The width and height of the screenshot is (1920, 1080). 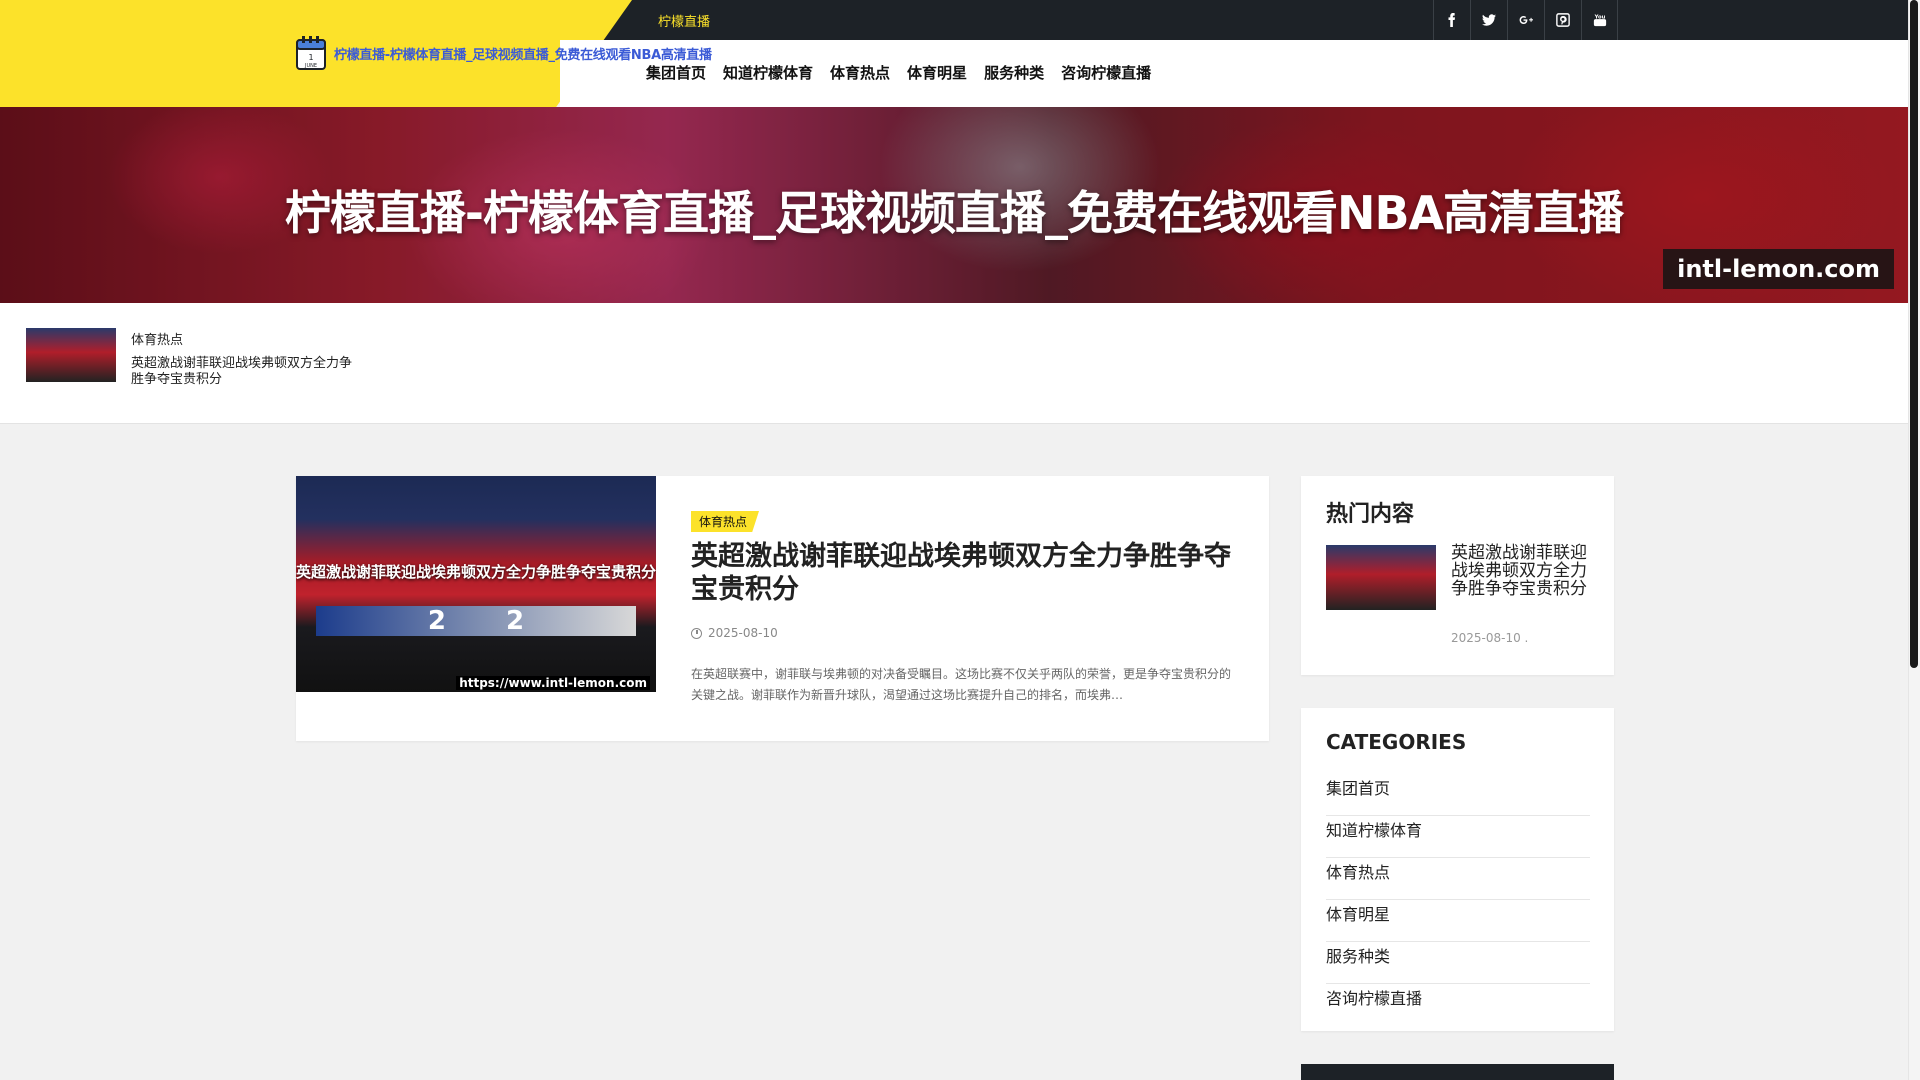 I want to click on category-item: 知道柠檬体育, so click(x=1458, y=837).